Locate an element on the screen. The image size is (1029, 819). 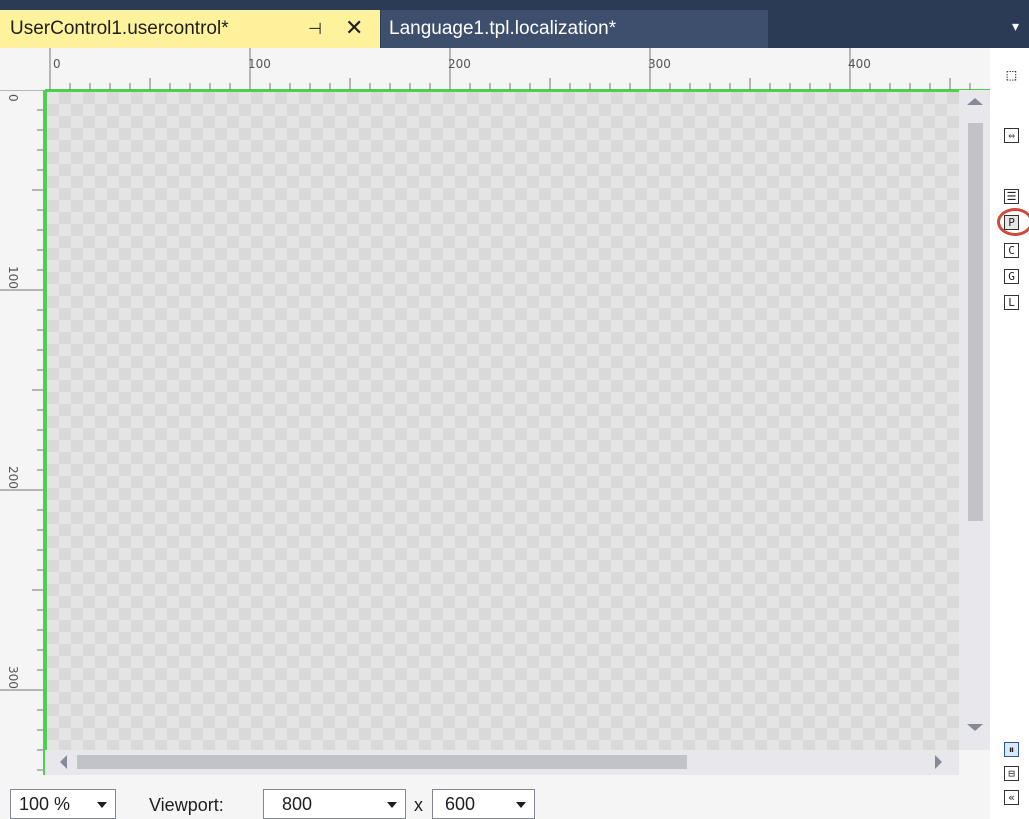
properties-list-icon: ☰ is located at coordinates (1011, 196).